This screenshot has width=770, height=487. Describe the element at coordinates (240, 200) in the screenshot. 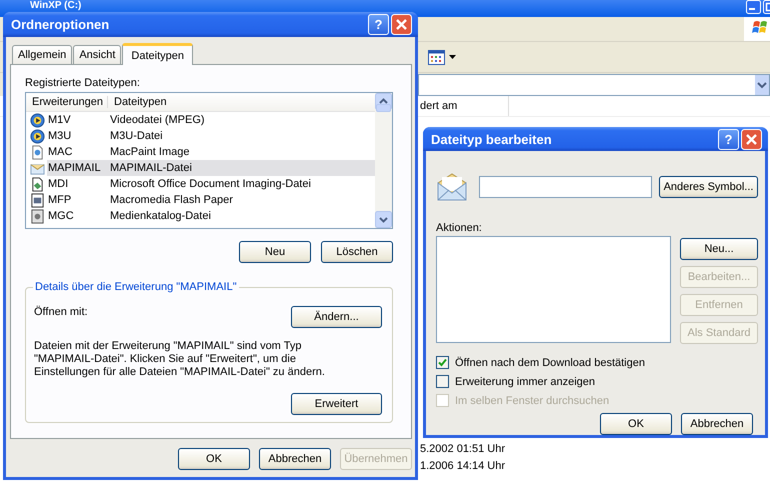

I see `file-type-cell: Macromedia Flash Paper` at that location.